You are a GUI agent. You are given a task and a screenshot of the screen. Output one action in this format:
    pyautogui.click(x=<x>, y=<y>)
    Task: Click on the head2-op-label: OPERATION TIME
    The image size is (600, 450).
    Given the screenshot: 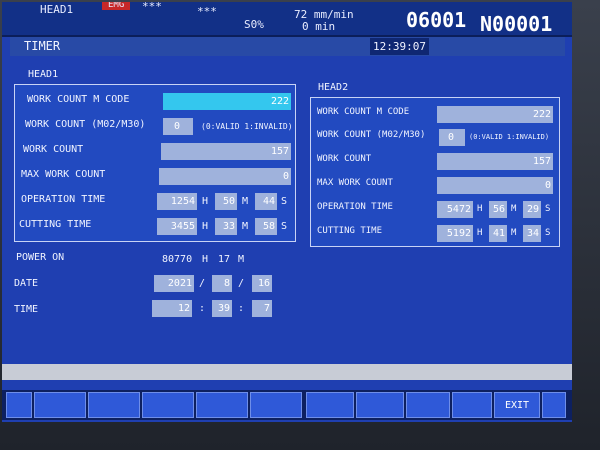 What is the action you would take?
    pyautogui.click(x=355, y=207)
    